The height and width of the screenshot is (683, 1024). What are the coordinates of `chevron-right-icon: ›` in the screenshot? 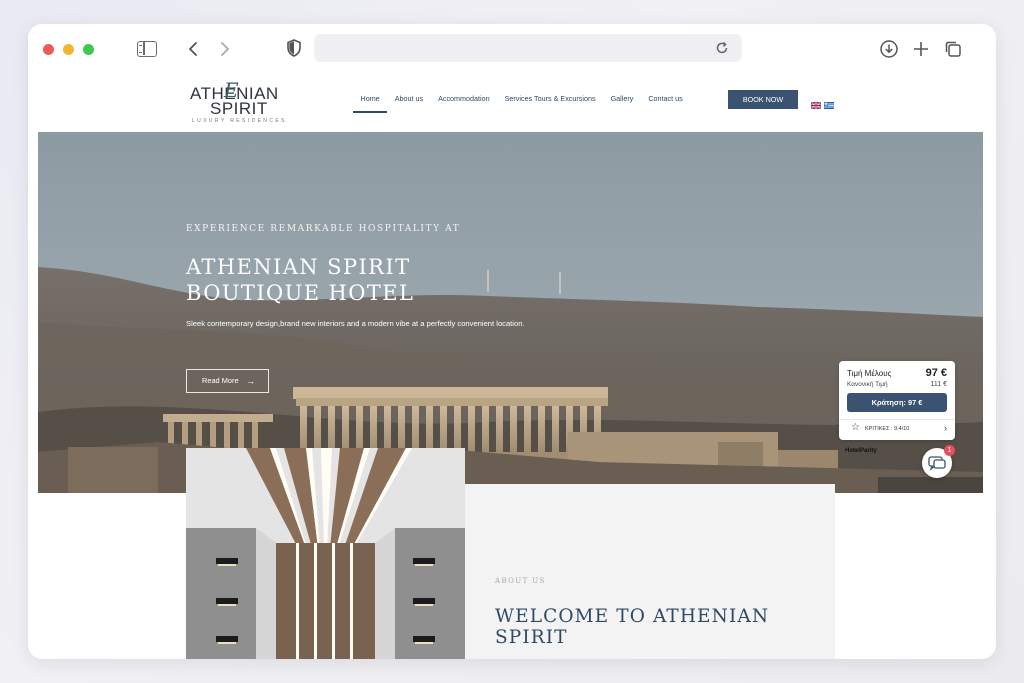 It's located at (945, 428).